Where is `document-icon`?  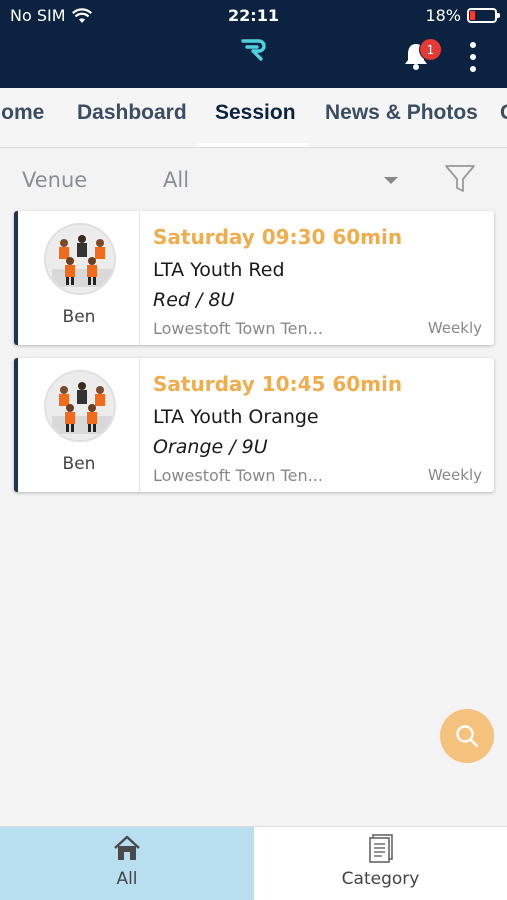
document-icon is located at coordinates (380, 848).